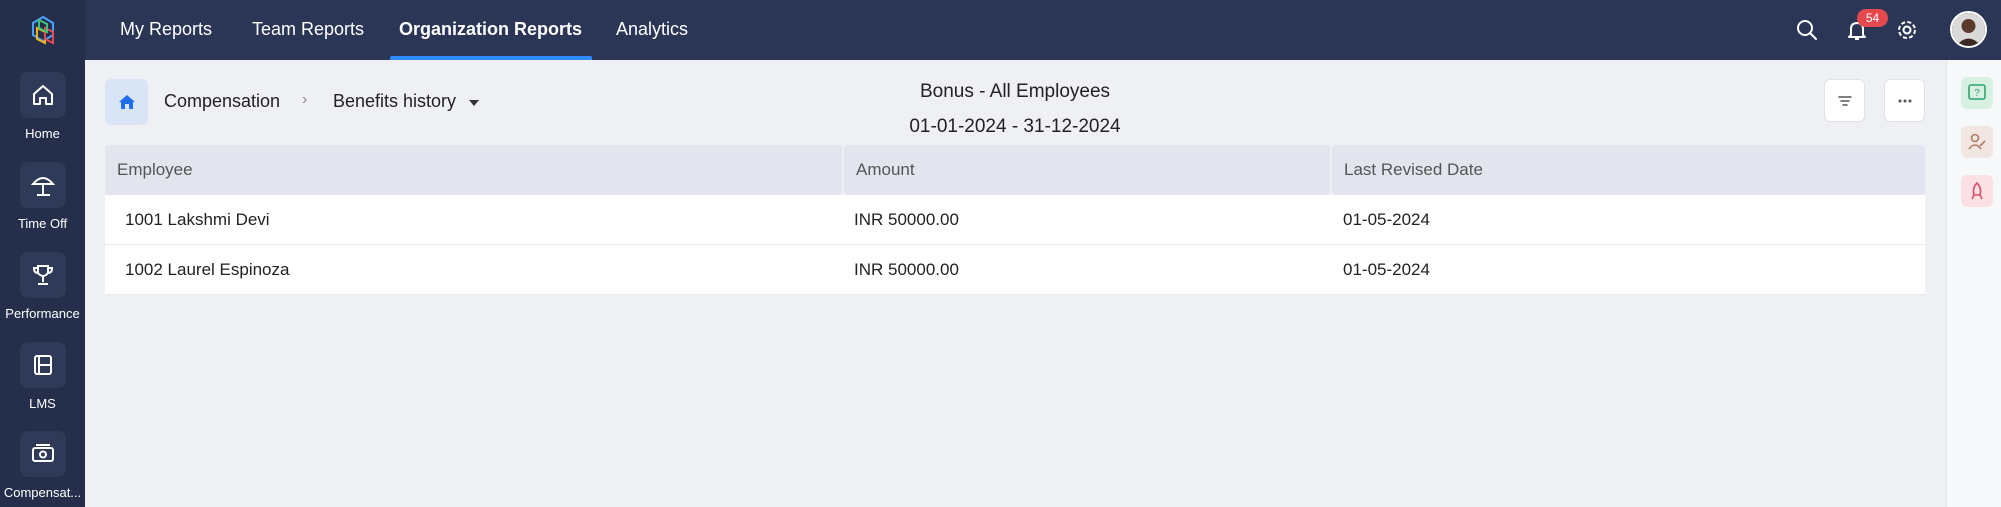 The width and height of the screenshot is (2001, 507). I want to click on more-options-button, so click(1904, 100).